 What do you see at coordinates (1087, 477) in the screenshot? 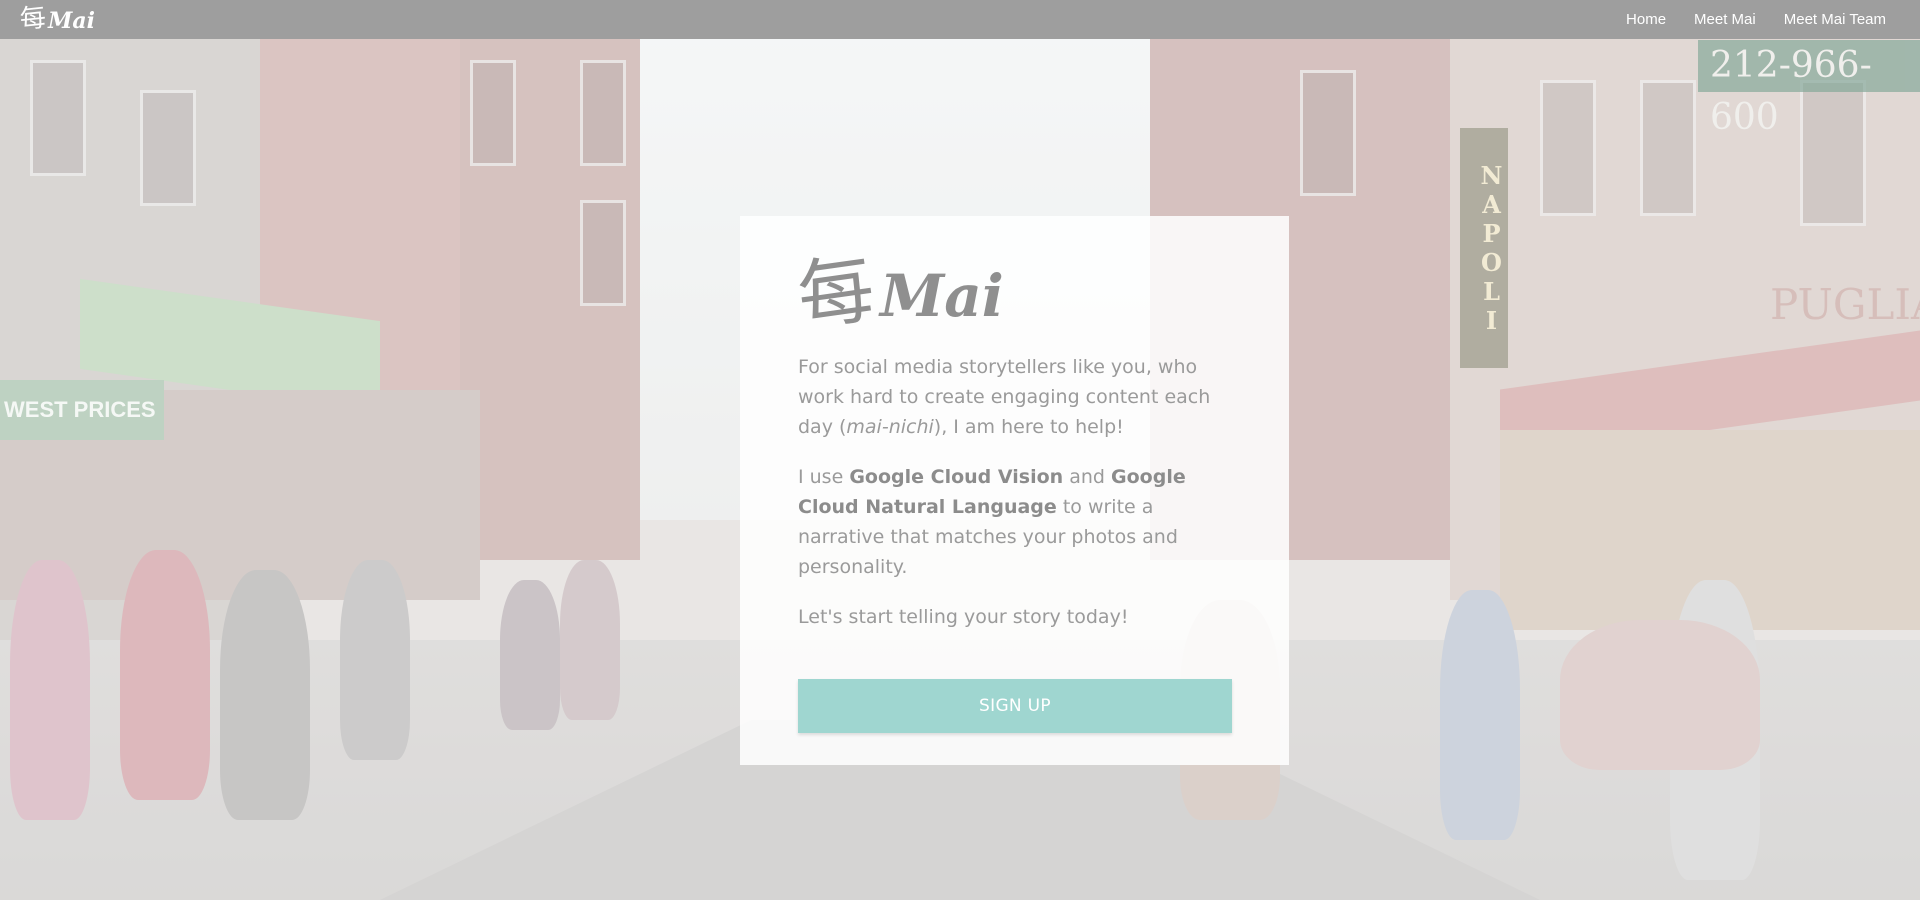
I see `tech-text-part2: and` at bounding box center [1087, 477].